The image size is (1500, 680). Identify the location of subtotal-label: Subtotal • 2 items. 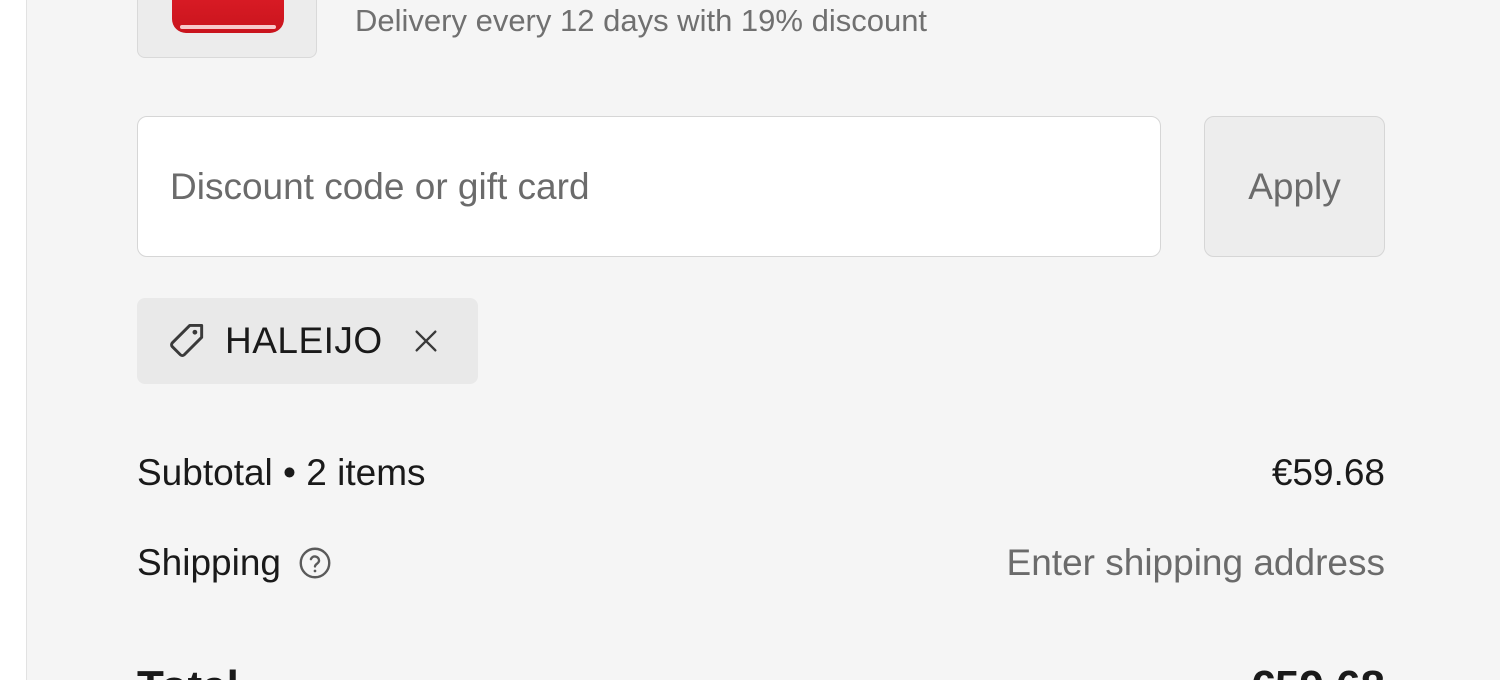
(281, 472).